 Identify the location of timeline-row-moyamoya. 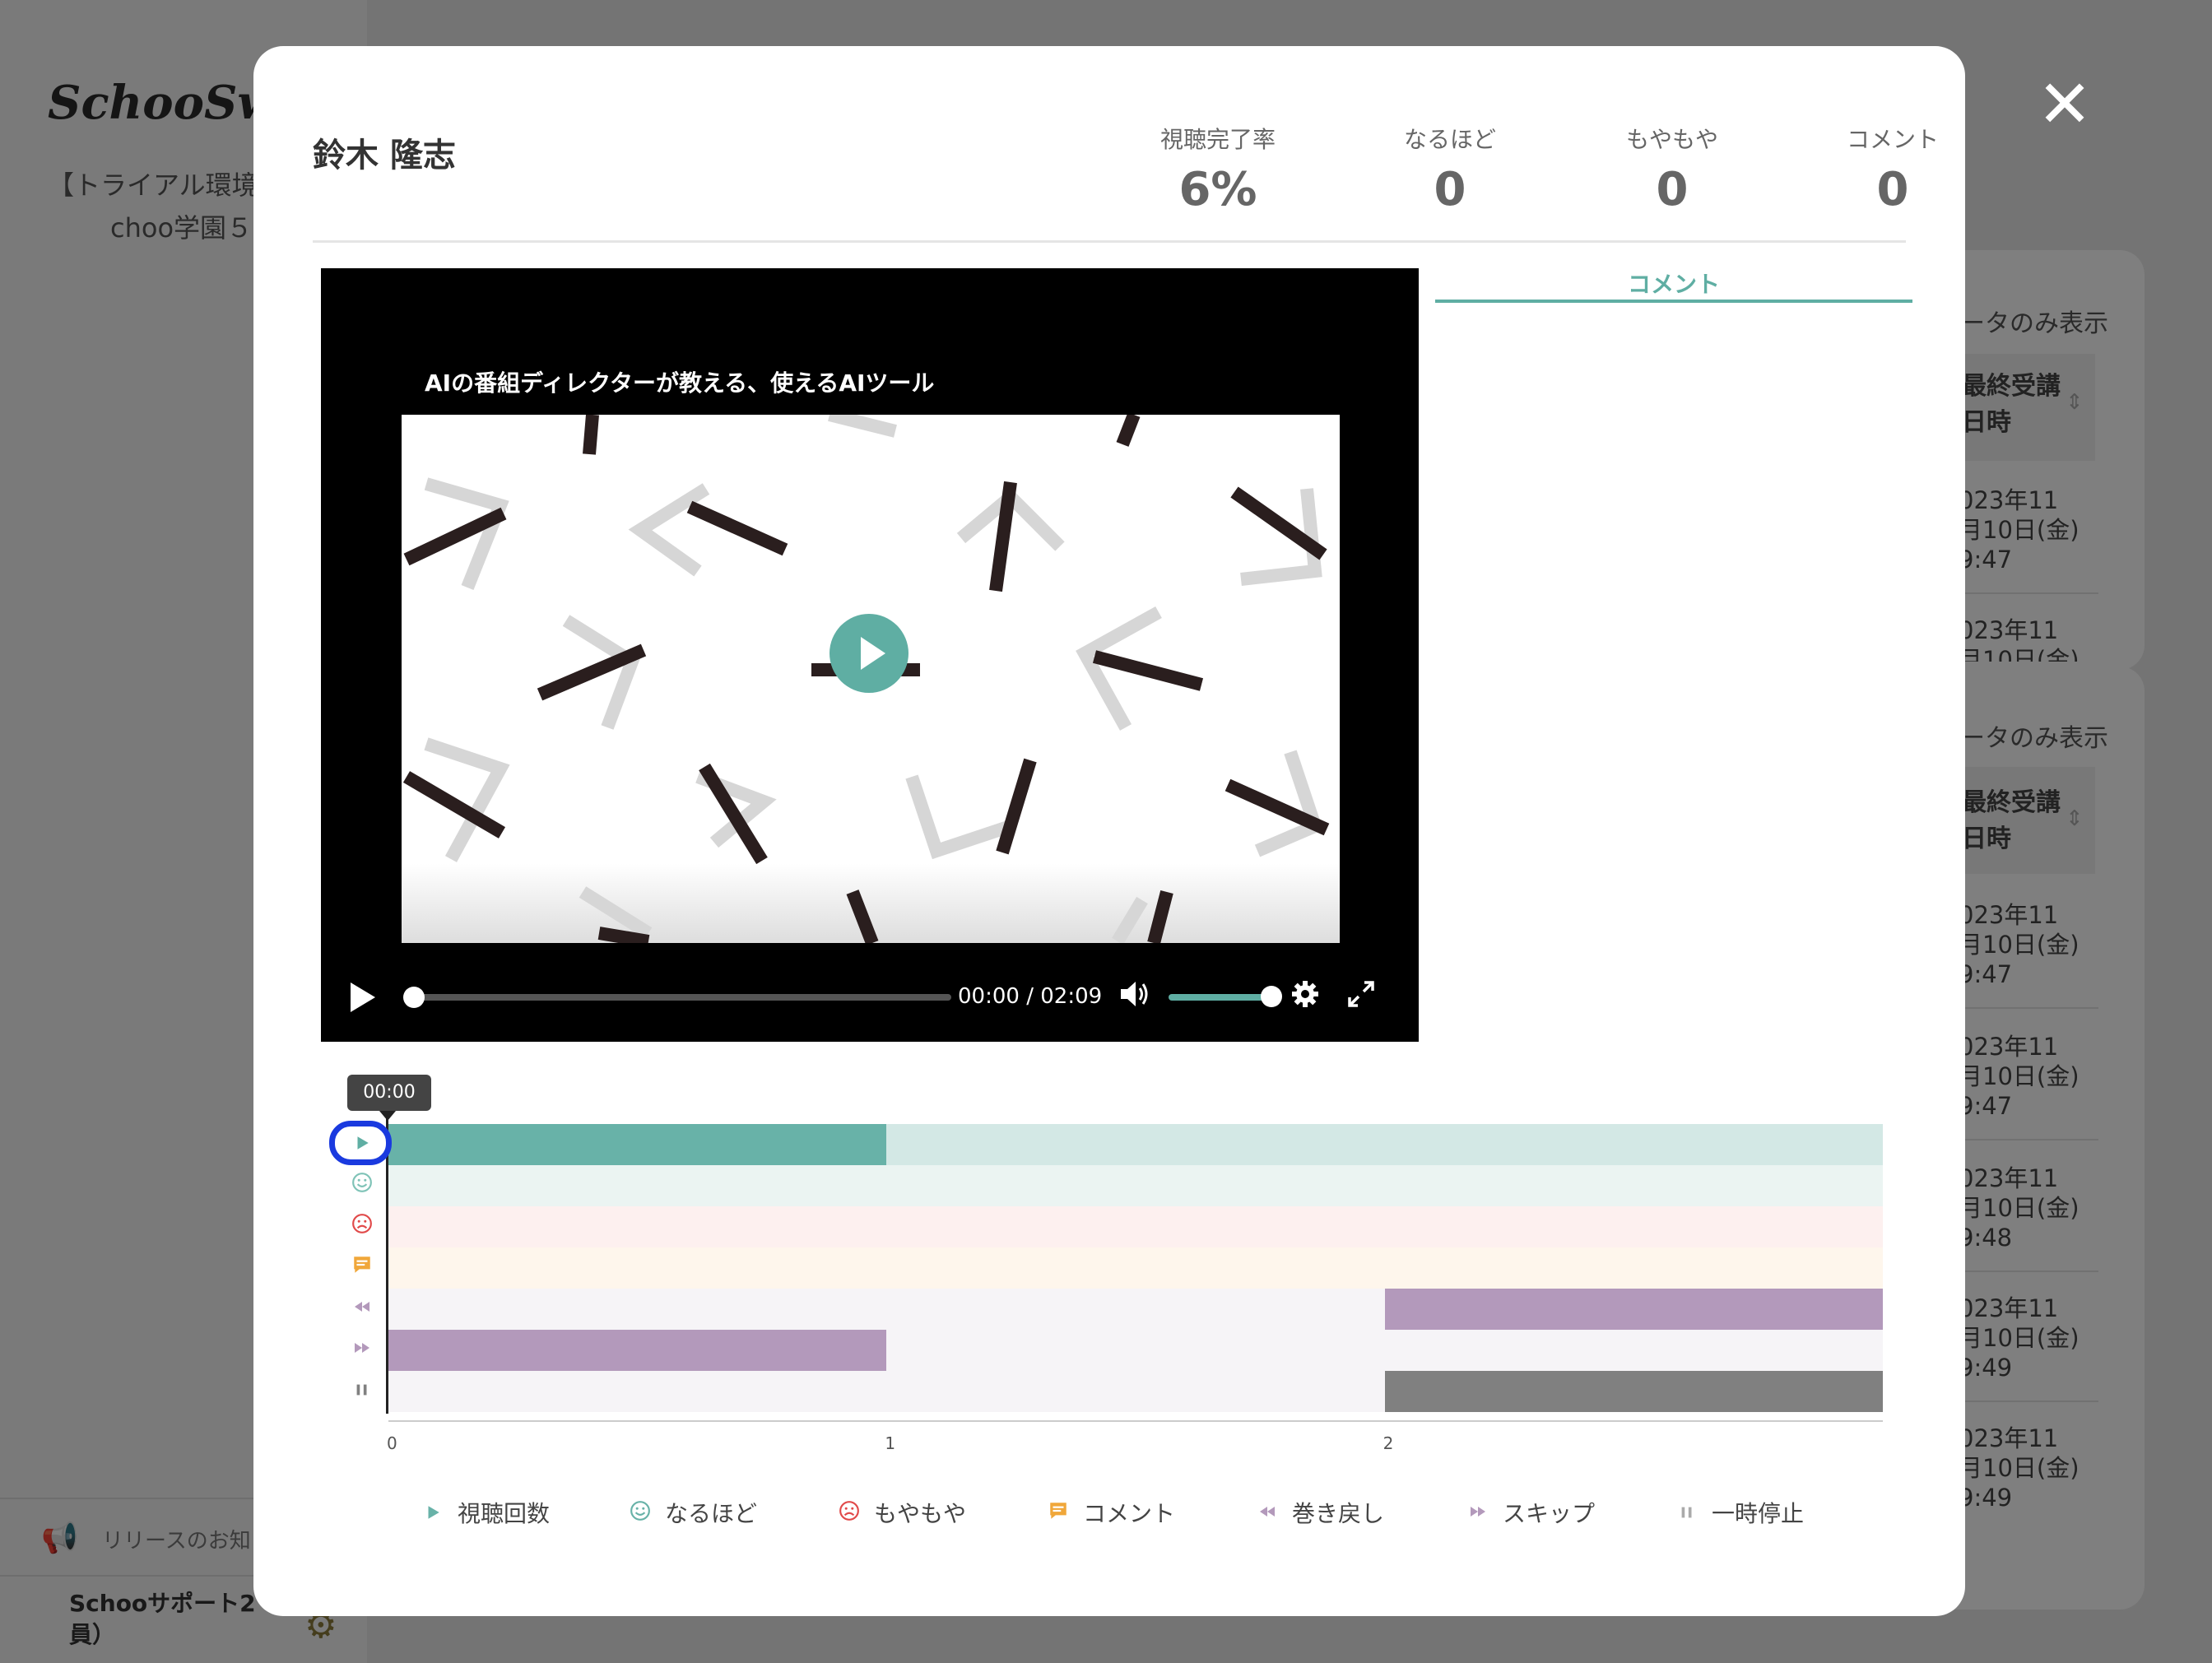
(1135, 1226).